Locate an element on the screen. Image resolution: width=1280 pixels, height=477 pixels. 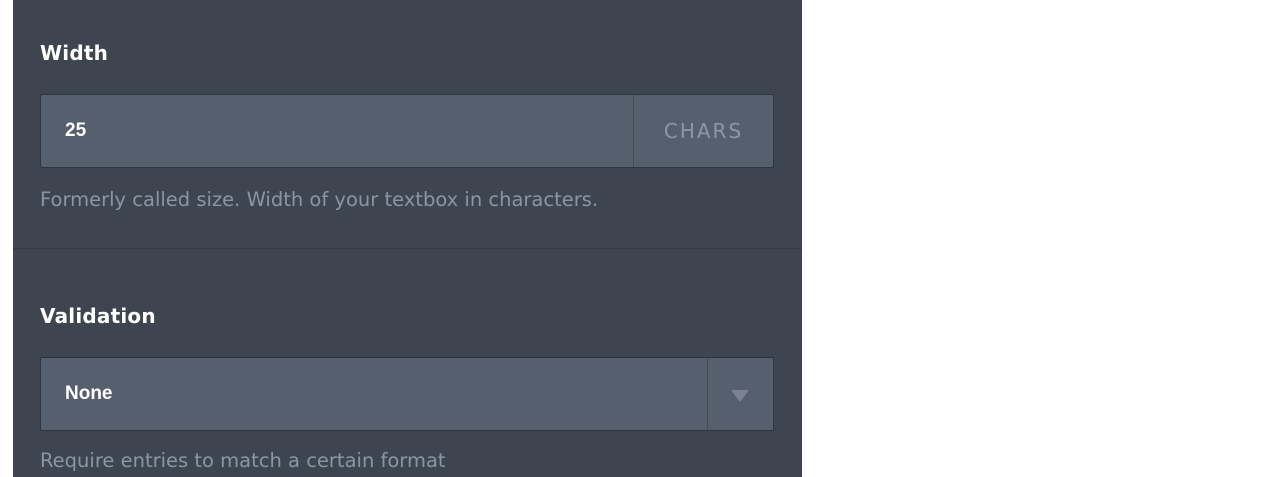
width-label: Width is located at coordinates (74, 53).